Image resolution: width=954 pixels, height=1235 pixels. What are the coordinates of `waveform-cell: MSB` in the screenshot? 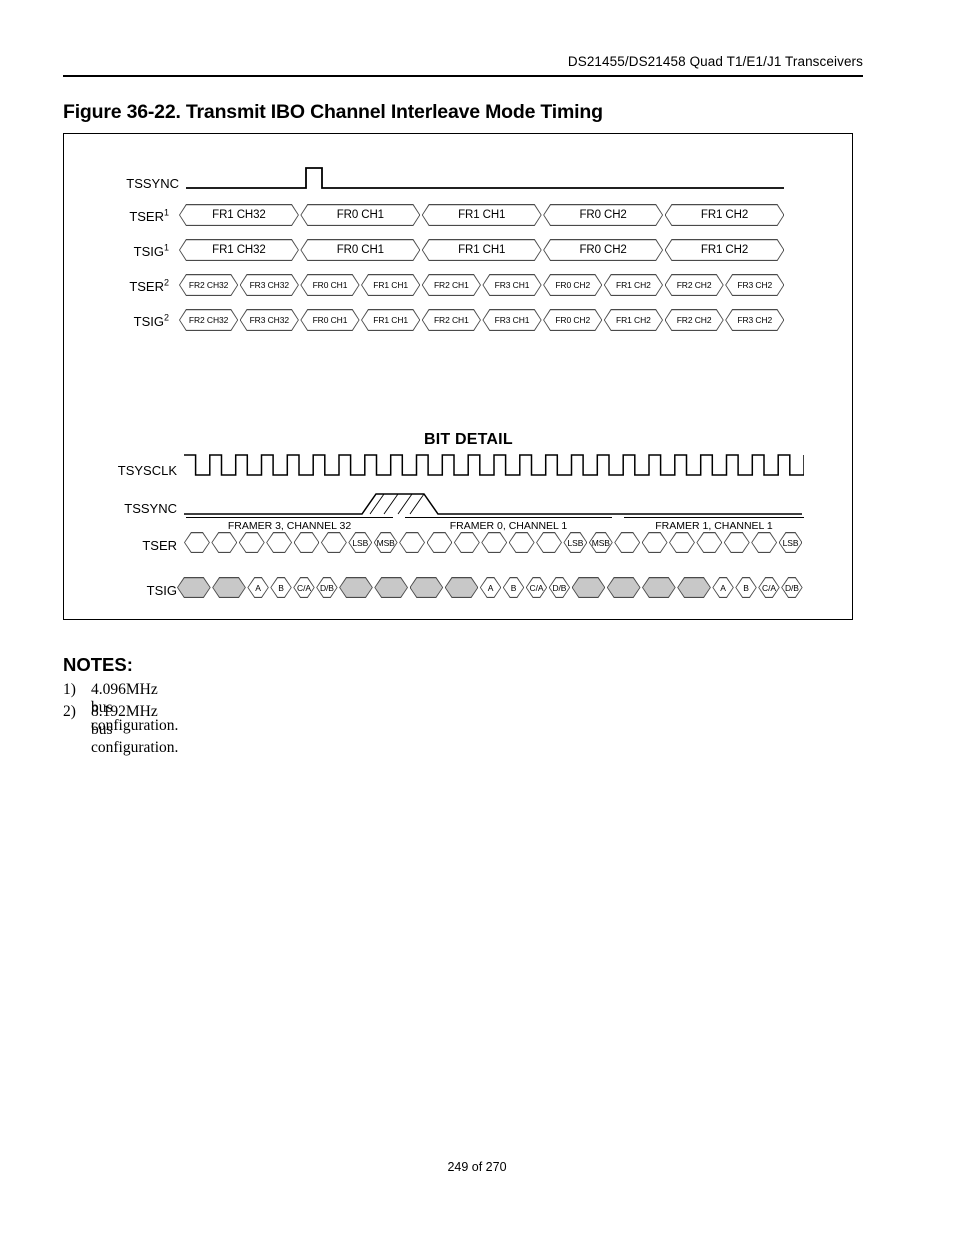 It's located at (386, 542).